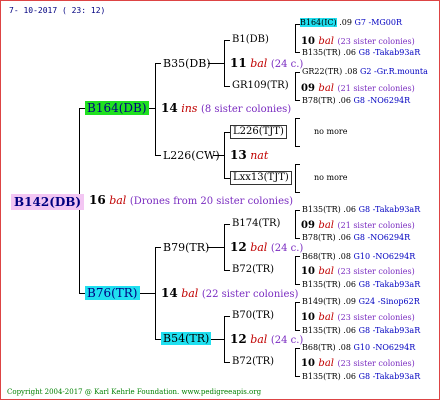 The width and height of the screenshot is (440, 400). Describe the element at coordinates (190, 293) in the screenshot. I see `gen1-b-species: bal` at that location.